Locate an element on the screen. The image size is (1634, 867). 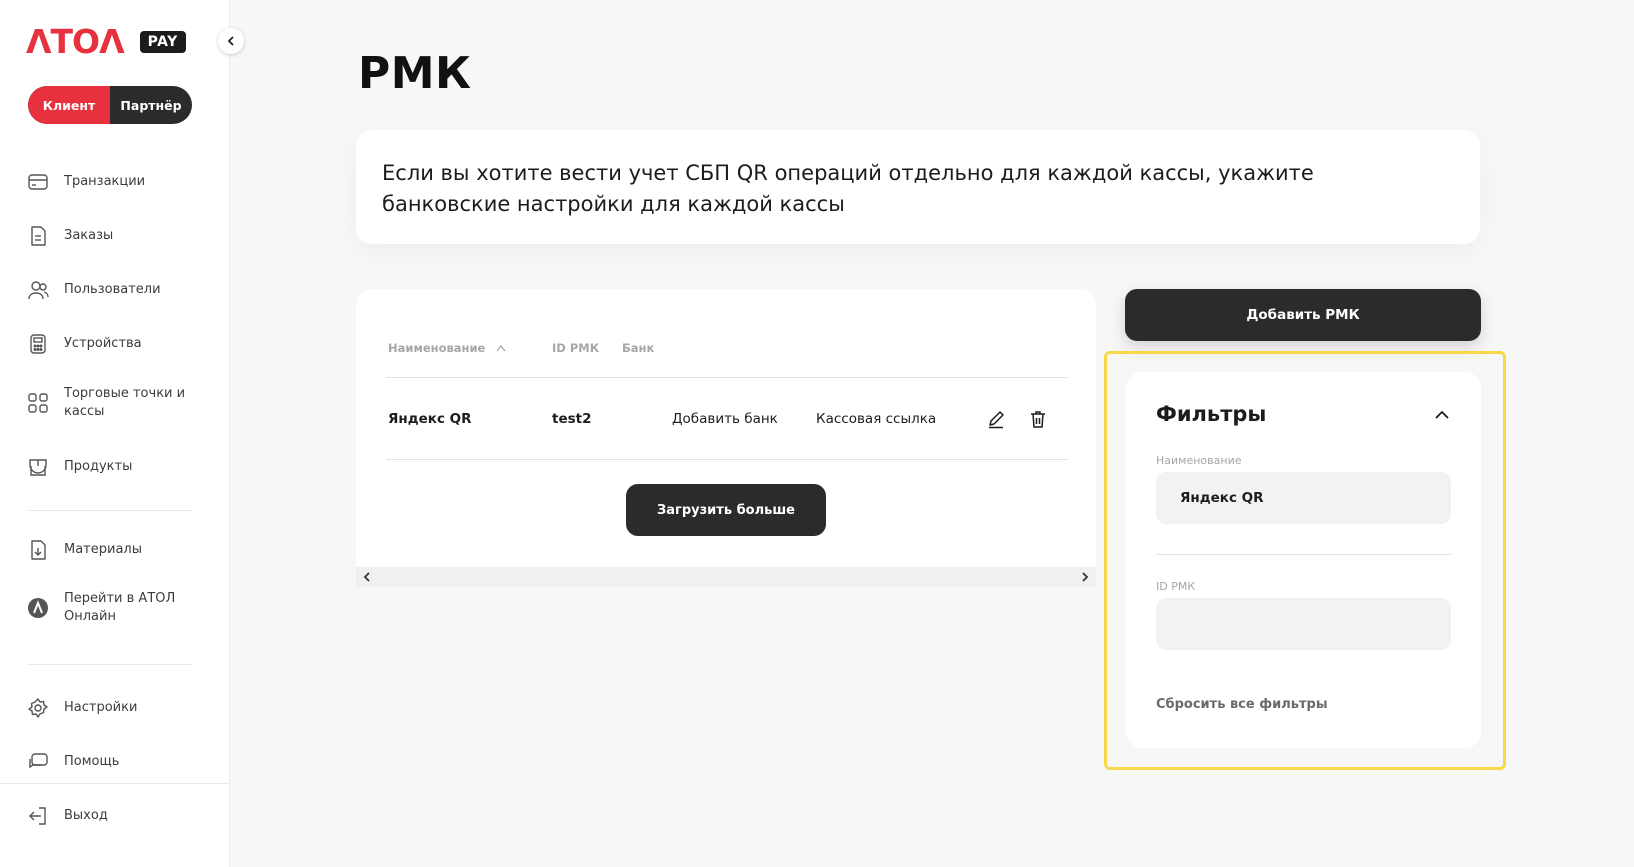
sidebar-item-stores: Торговые точки и кассы is located at coordinates (116, 403).